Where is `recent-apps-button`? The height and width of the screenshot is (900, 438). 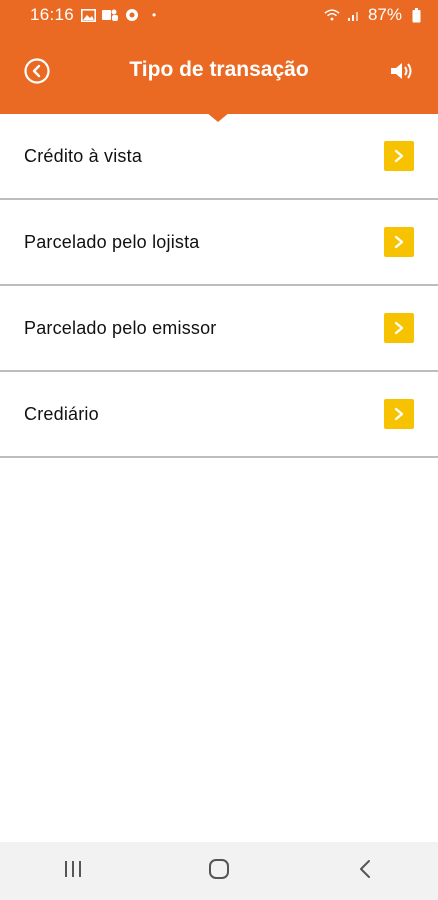 recent-apps-button is located at coordinates (73, 871).